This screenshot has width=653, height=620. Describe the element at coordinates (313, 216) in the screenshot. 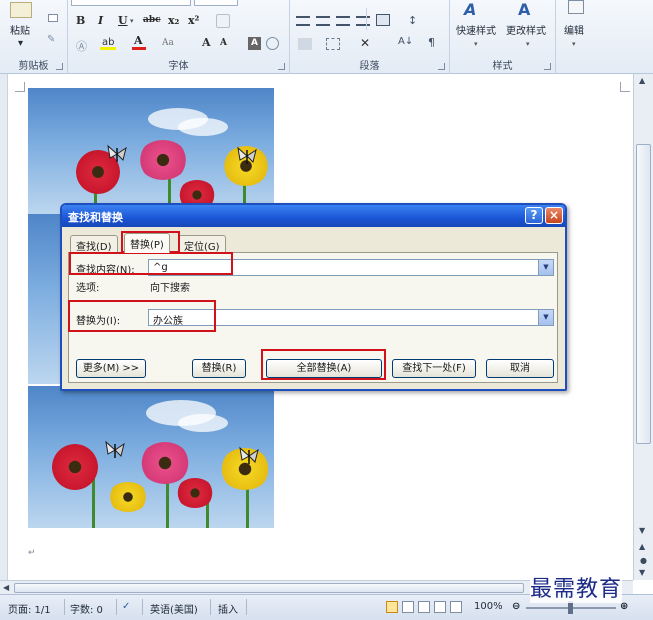

I see `dialog-title-bar: 查找和替换 ? ×` at that location.